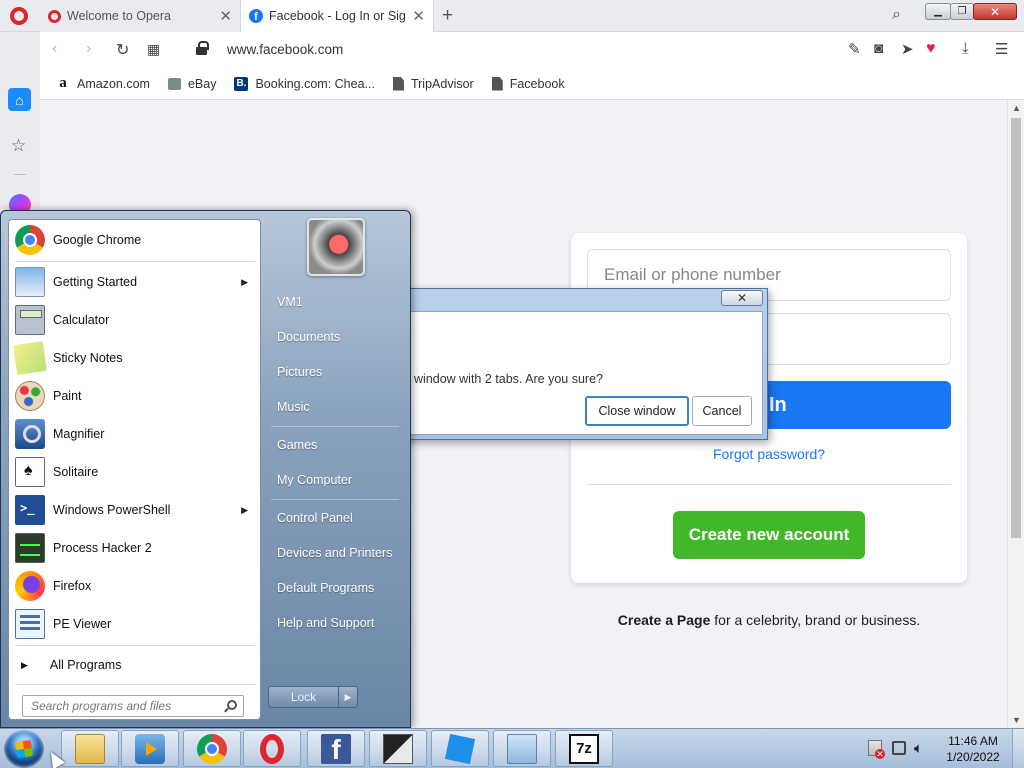 Image resolution: width=1024 pixels, height=768 pixels. I want to click on bookmark-ebay: eBay, so click(191, 84).